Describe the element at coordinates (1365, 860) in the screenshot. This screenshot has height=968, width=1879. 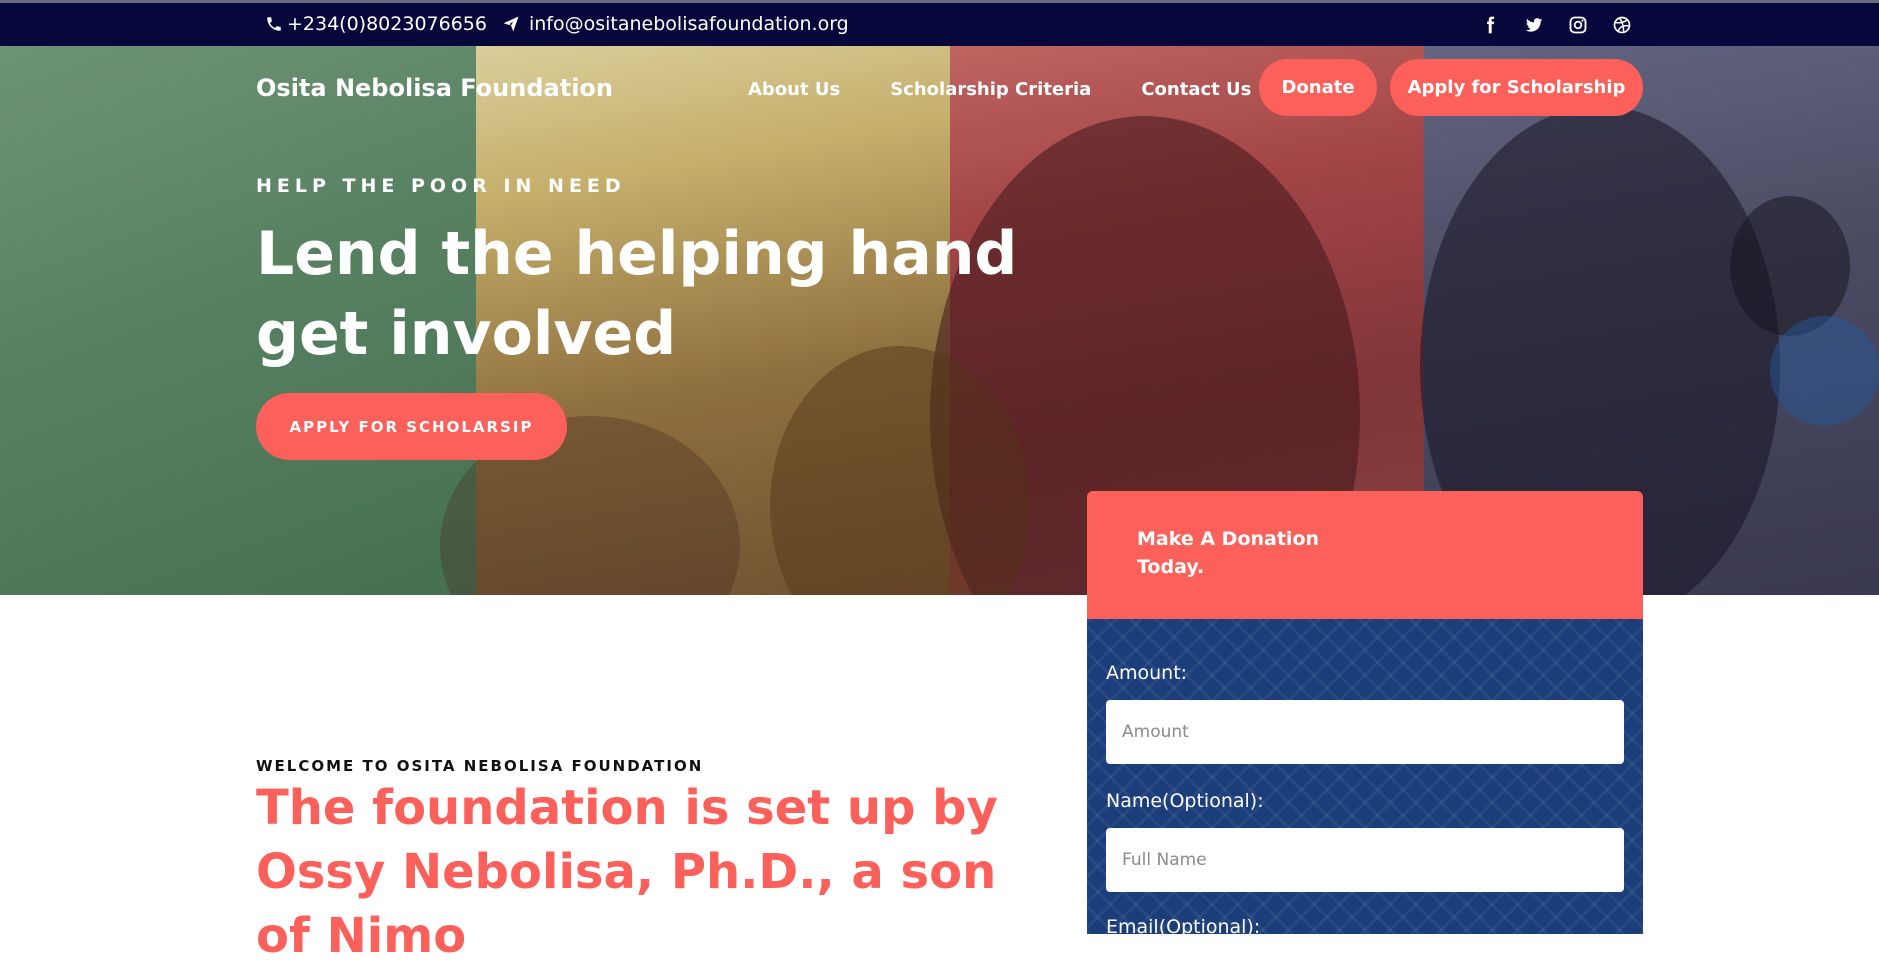
I see `full-name-input` at that location.